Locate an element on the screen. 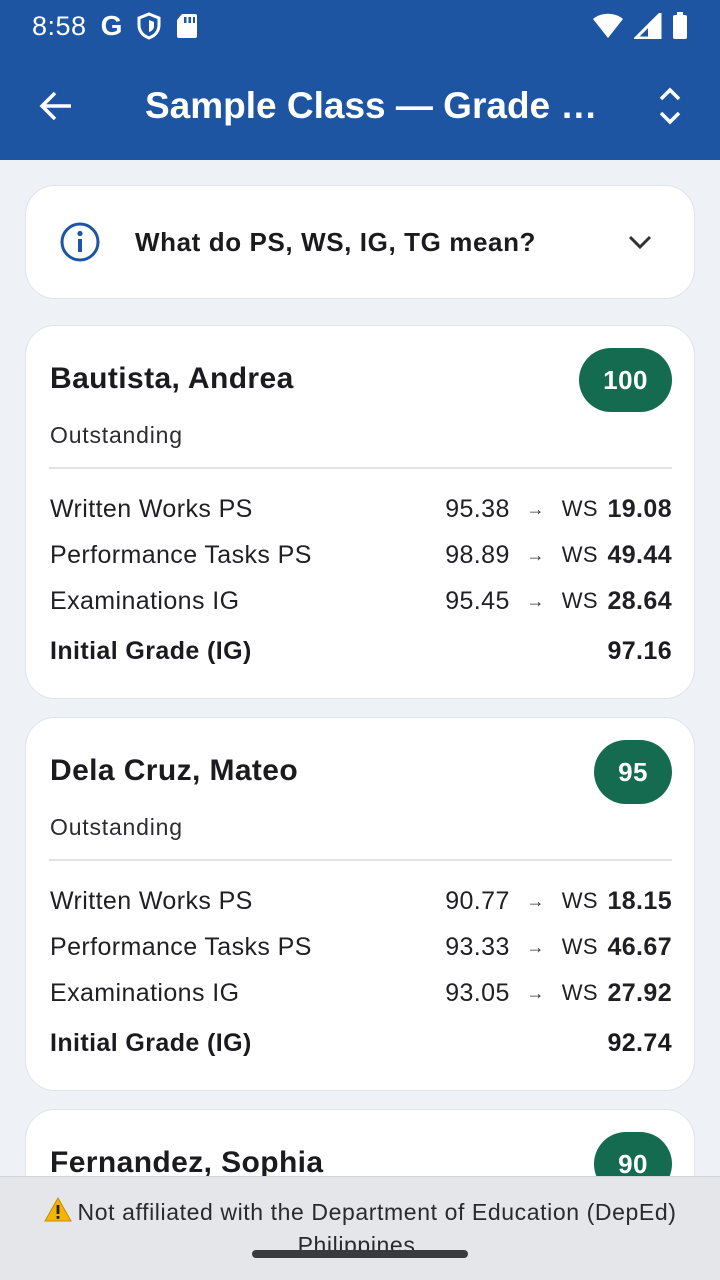 This screenshot has width=720, height=1280. sd-card-icon is located at coordinates (187, 26).